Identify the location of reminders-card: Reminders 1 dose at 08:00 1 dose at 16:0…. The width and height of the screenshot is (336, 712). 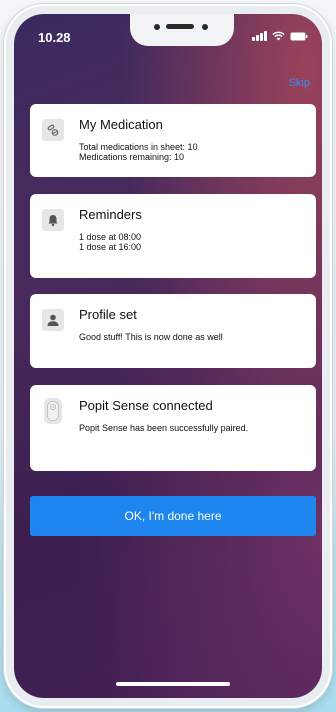
(173, 236).